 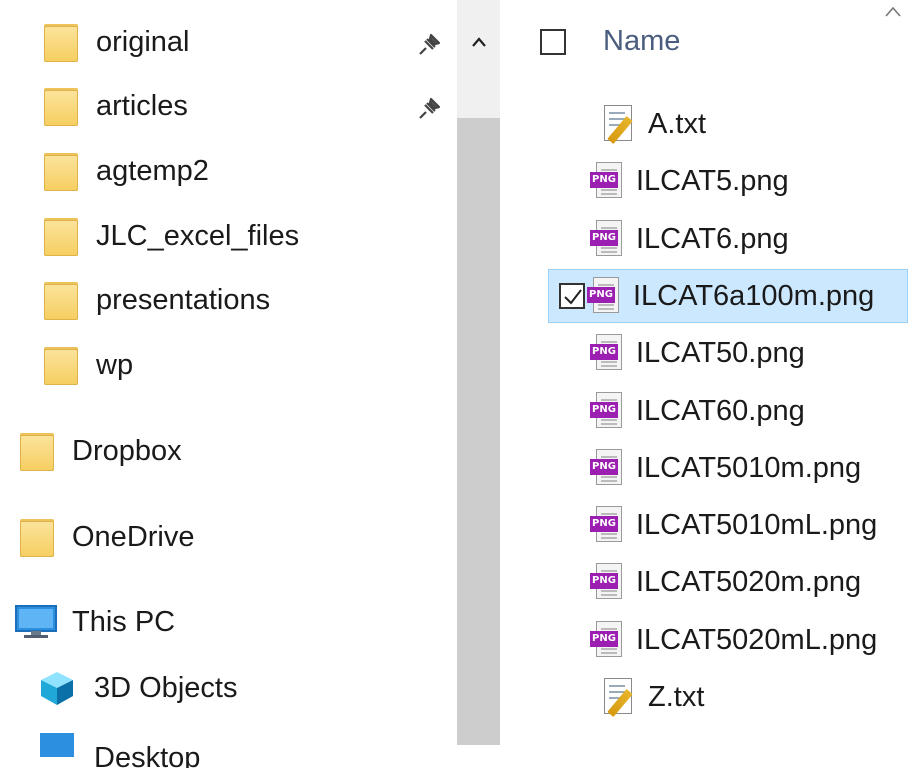 What do you see at coordinates (748, 468) in the screenshot?
I see `file-name: ILCAT5010m.png` at bounding box center [748, 468].